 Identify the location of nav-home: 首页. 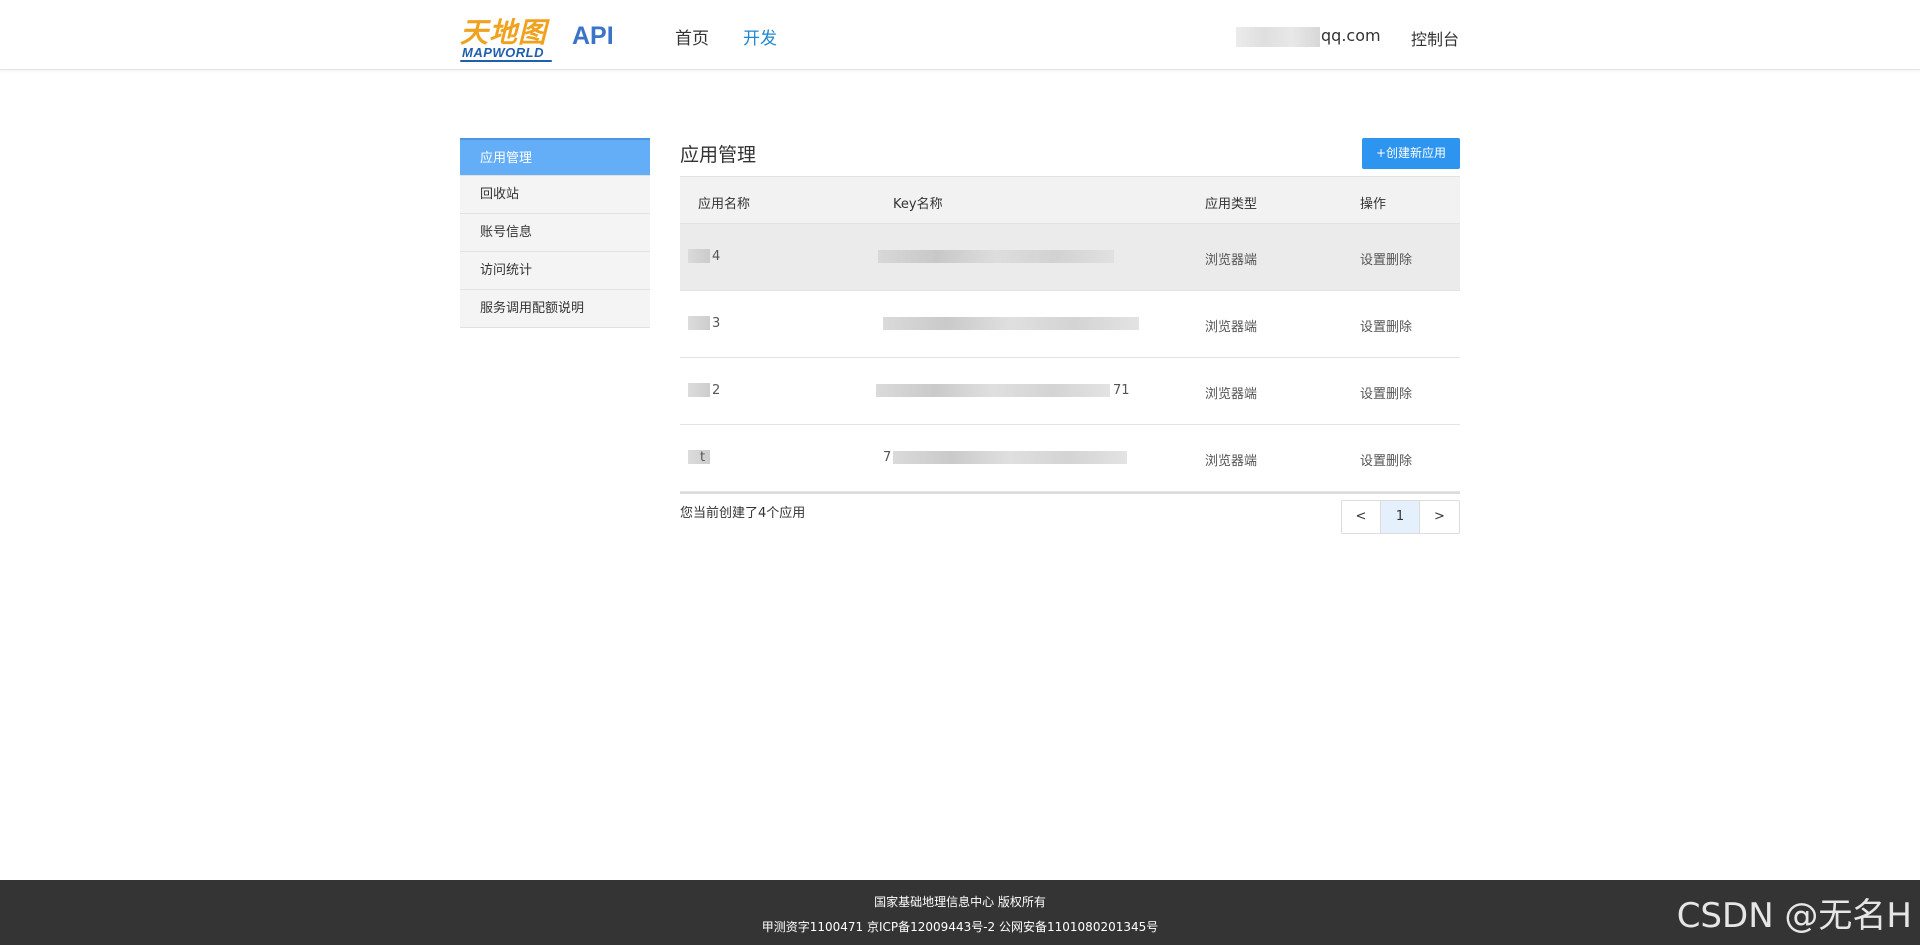
(692, 36).